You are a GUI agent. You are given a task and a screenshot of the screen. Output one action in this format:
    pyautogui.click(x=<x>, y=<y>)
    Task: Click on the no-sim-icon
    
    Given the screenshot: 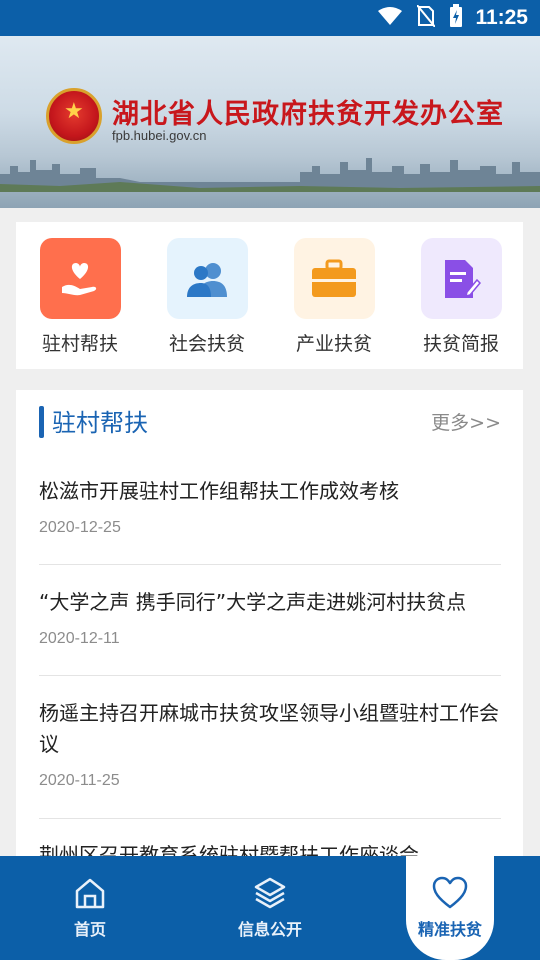 What is the action you would take?
    pyautogui.click(x=426, y=17)
    